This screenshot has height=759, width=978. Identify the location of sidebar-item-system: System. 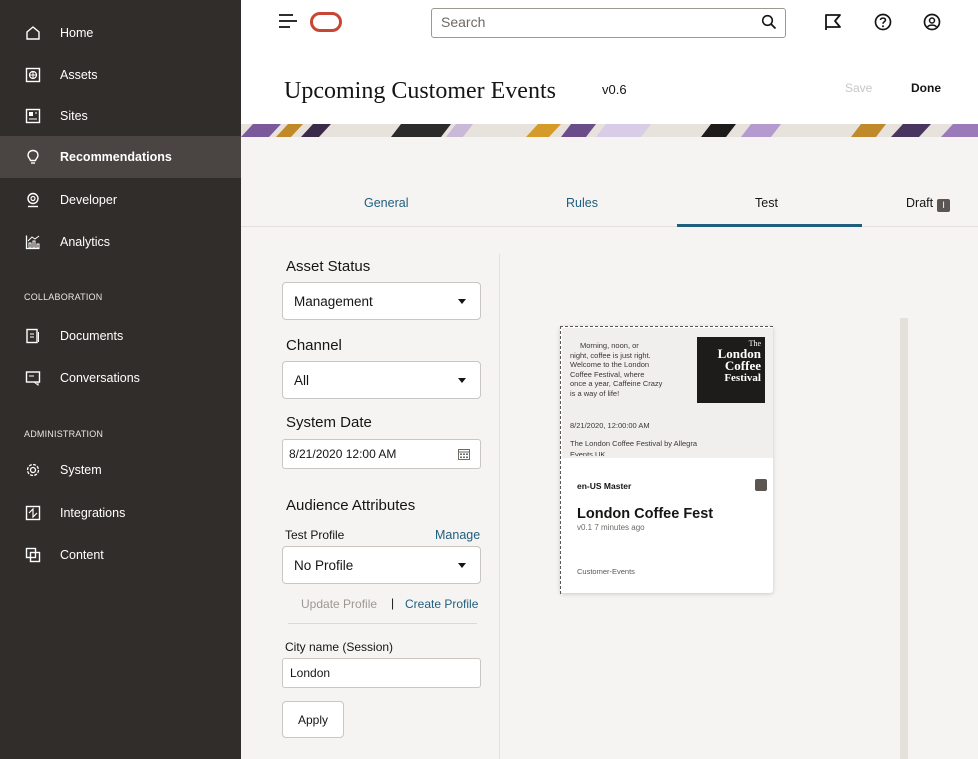
(120, 470).